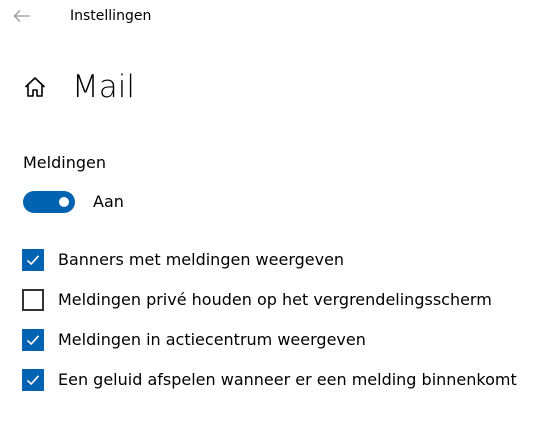  I want to click on checkbox-show-banners, so click(33, 260).